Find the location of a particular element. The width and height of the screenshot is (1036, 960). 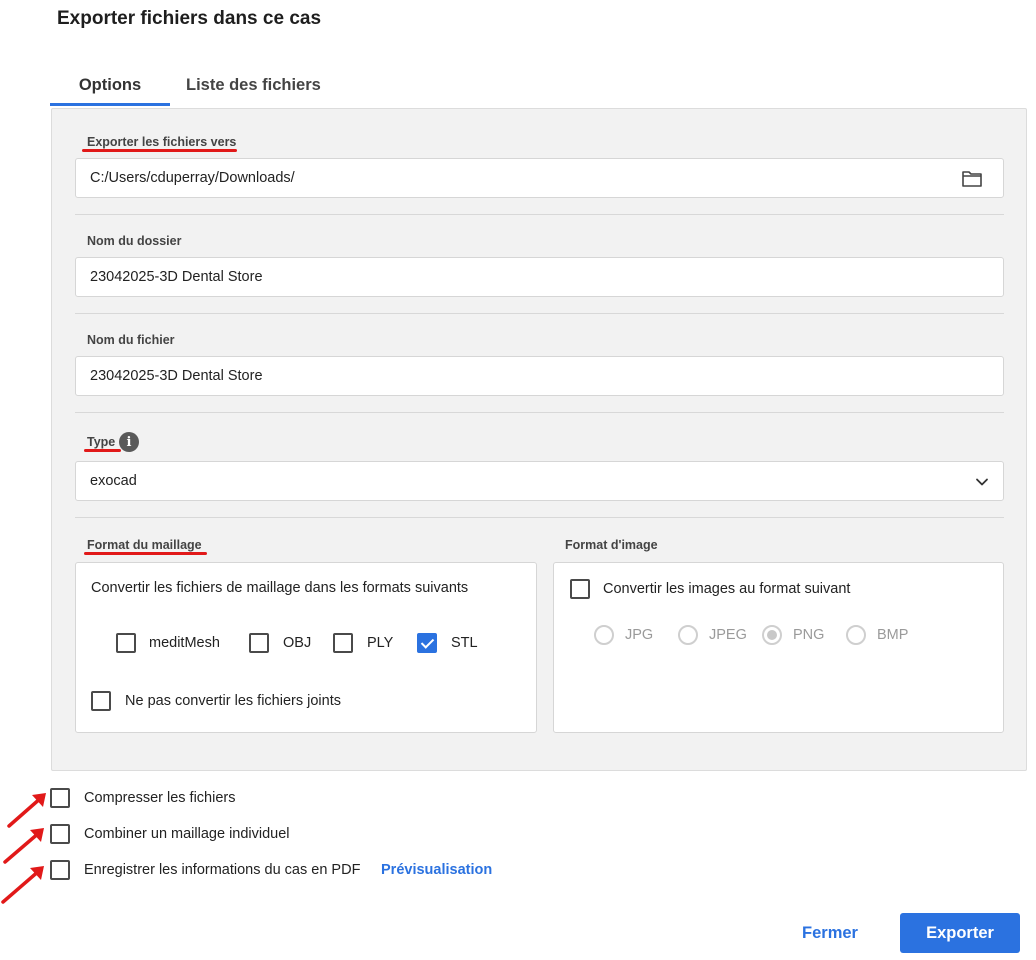

file-name-value: 23042025-3D Dental Store is located at coordinates (176, 376).